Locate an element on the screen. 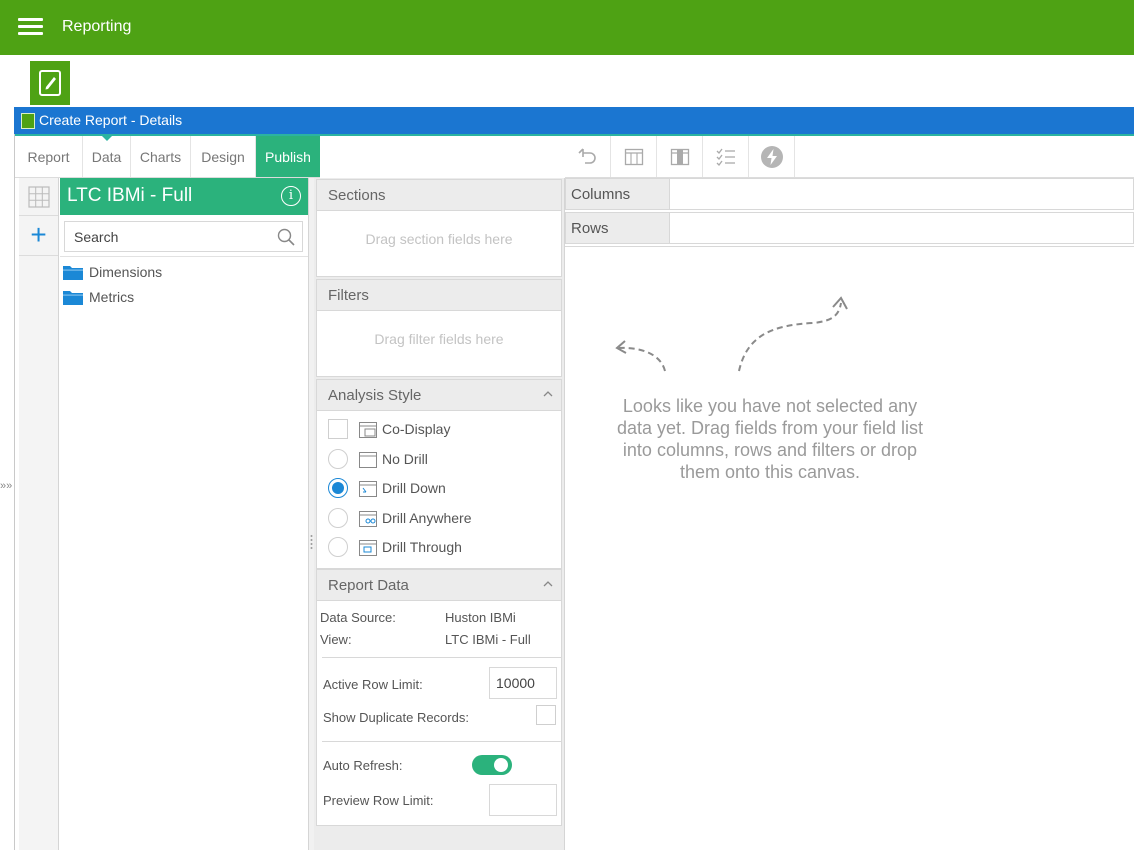 Image resolution: width=1134 pixels, height=850 pixels. checklist-icon is located at coordinates (725, 157).